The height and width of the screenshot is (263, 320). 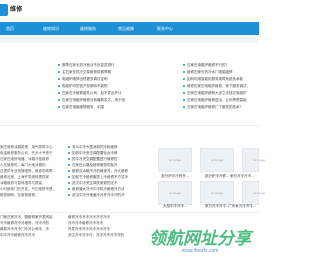 What do you see at coordinates (217, 107) in the screenshot?
I see `news-item: 石家庄电磁炉维修厂了服务的技术？` at bounding box center [217, 107].